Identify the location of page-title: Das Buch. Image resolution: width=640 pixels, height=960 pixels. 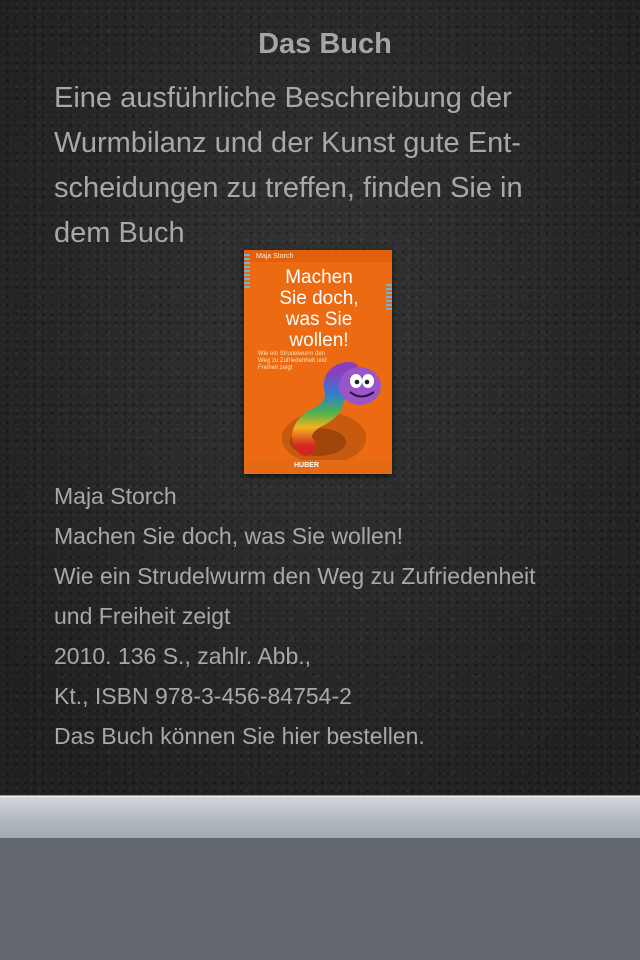
(325, 44).